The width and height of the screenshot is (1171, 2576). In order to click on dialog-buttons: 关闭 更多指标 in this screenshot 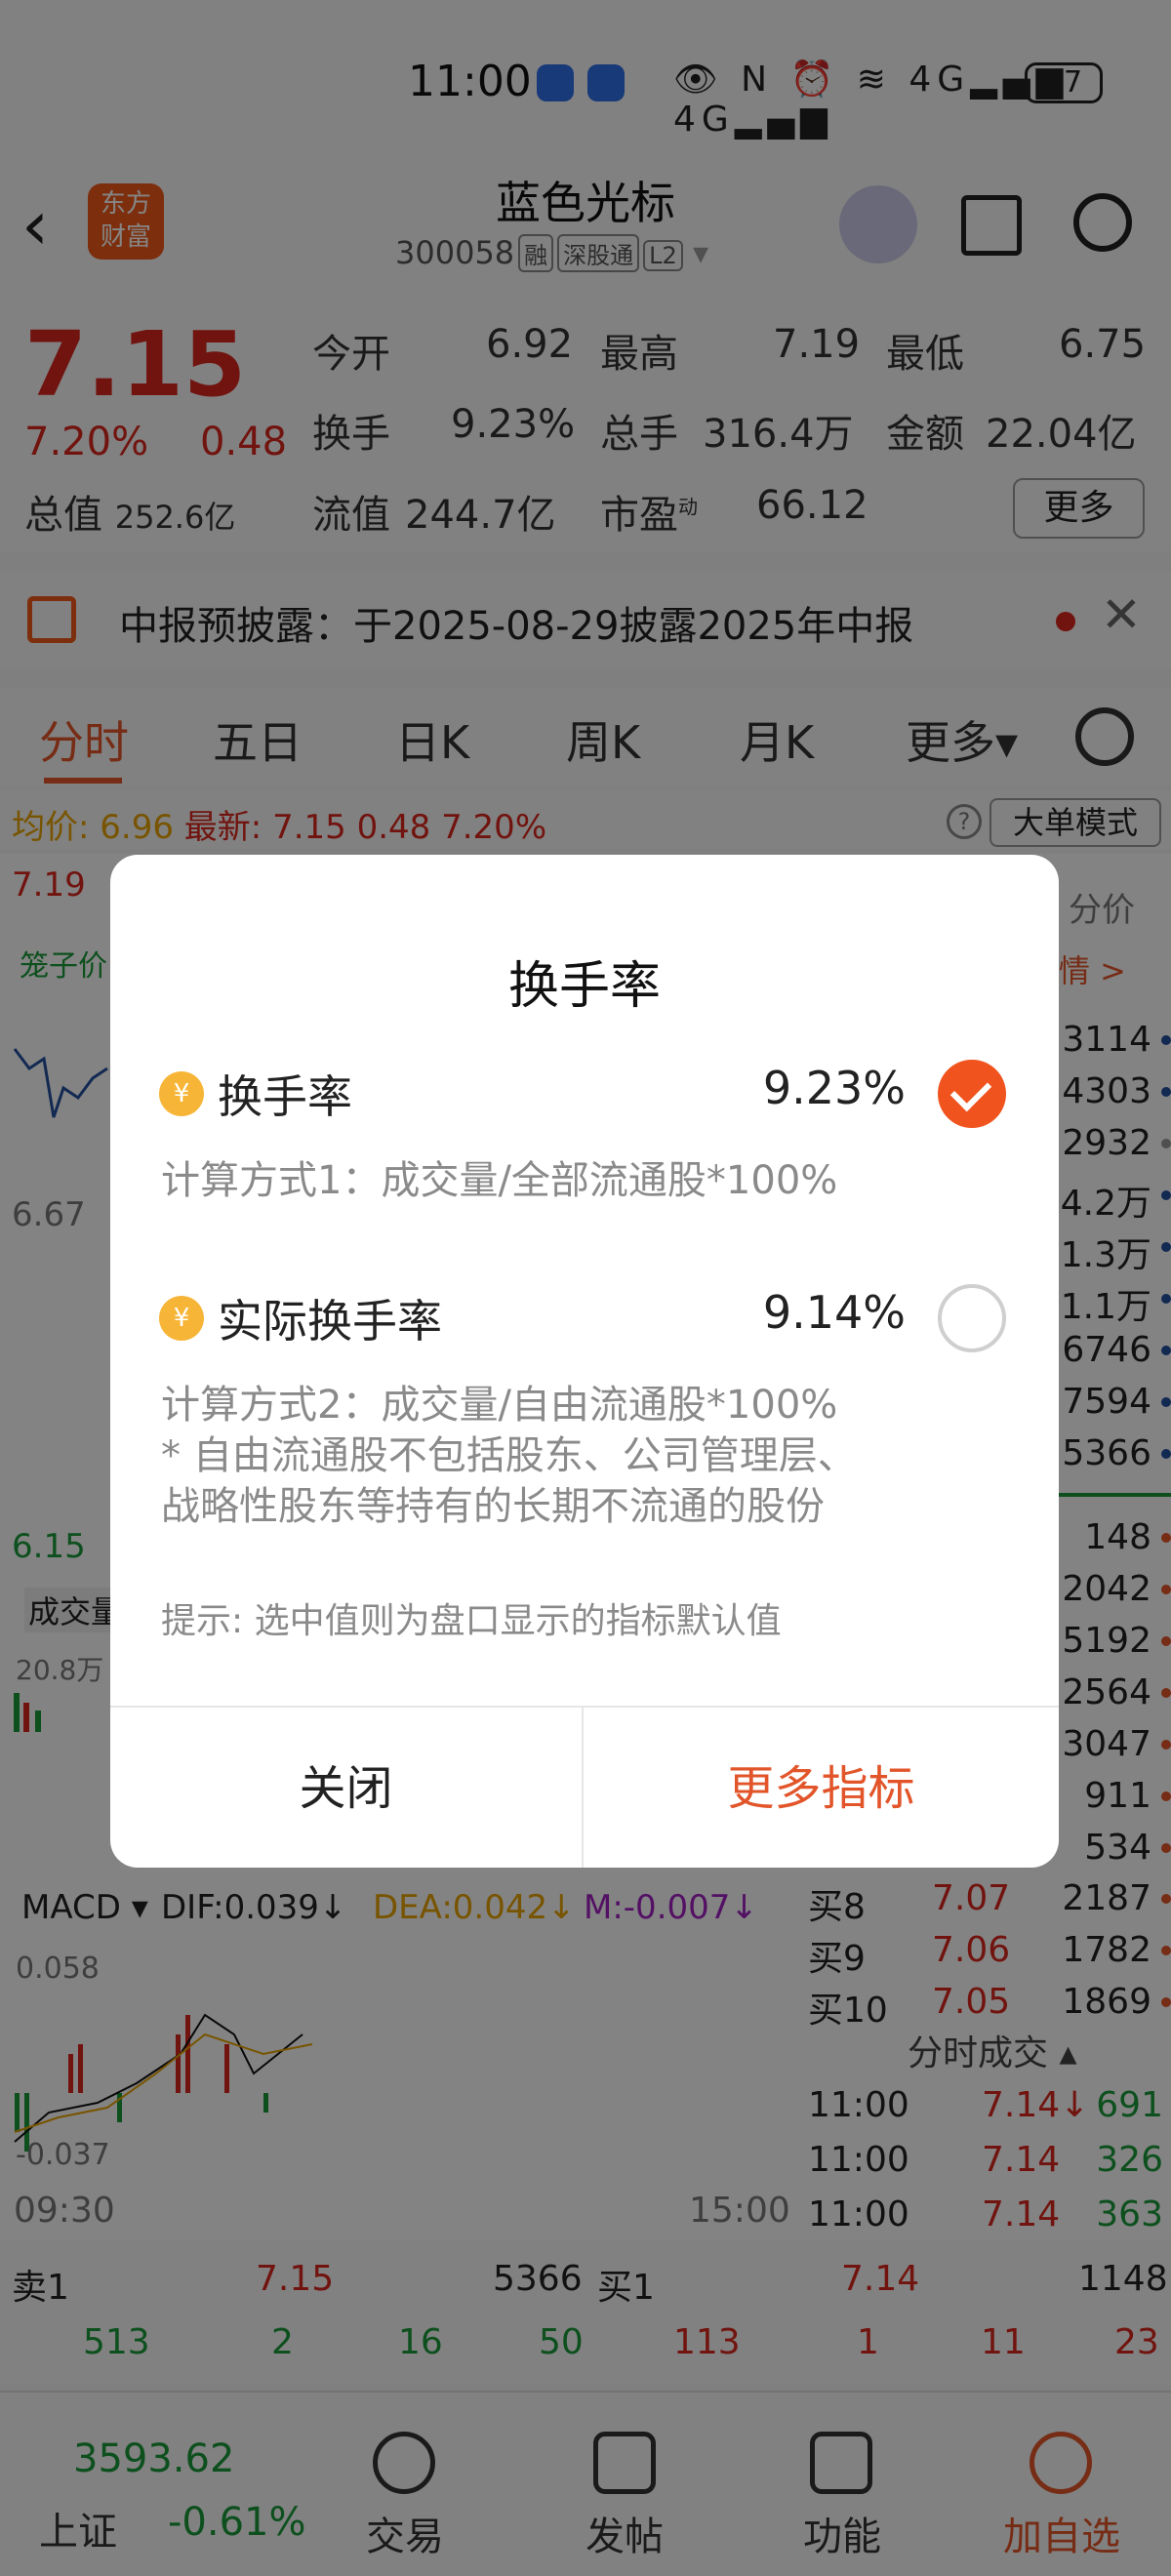, I will do `click(584, 1787)`.